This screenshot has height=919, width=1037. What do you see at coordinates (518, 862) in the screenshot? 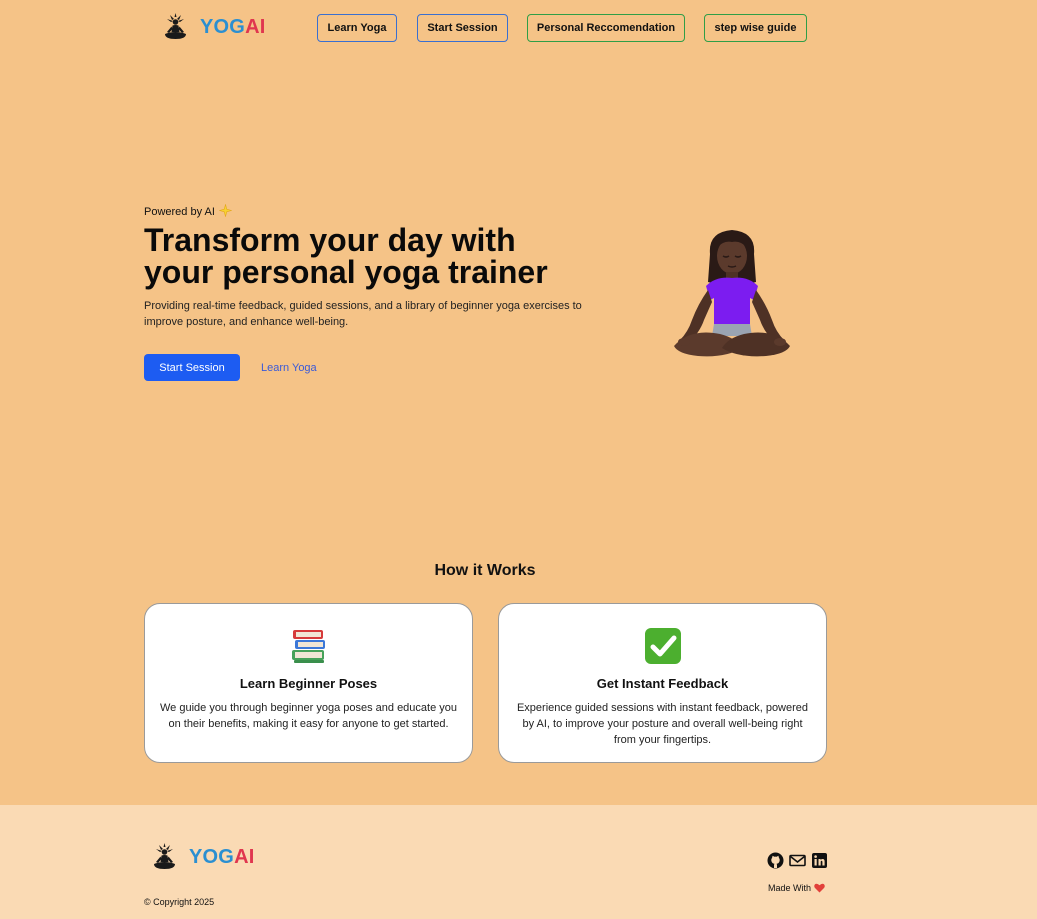
I see `footer: YOGAI Made With © Copyright 2025` at bounding box center [518, 862].